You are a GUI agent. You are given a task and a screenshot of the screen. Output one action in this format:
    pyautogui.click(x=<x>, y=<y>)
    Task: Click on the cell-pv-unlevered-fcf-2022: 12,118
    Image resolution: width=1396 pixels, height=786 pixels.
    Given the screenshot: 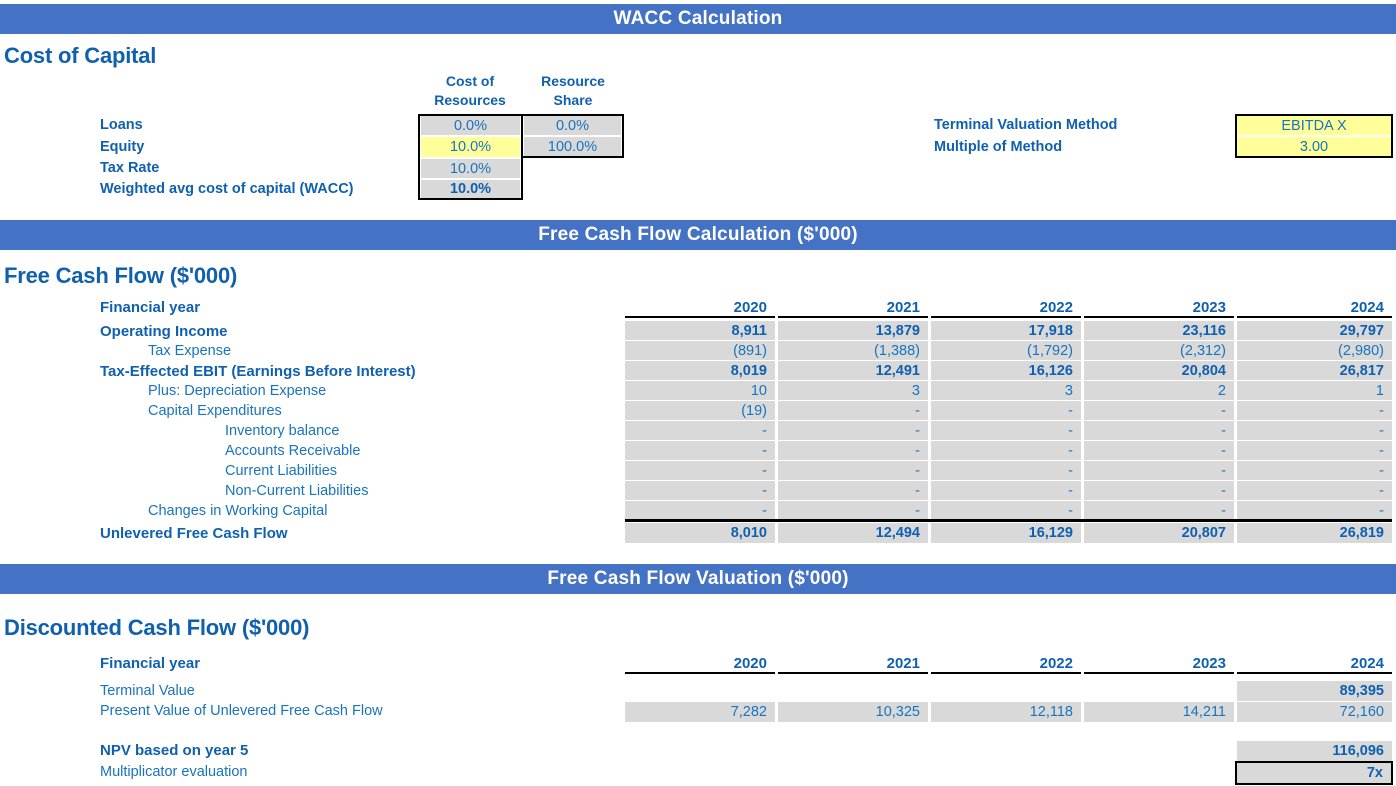 What is the action you would take?
    pyautogui.click(x=1006, y=712)
    